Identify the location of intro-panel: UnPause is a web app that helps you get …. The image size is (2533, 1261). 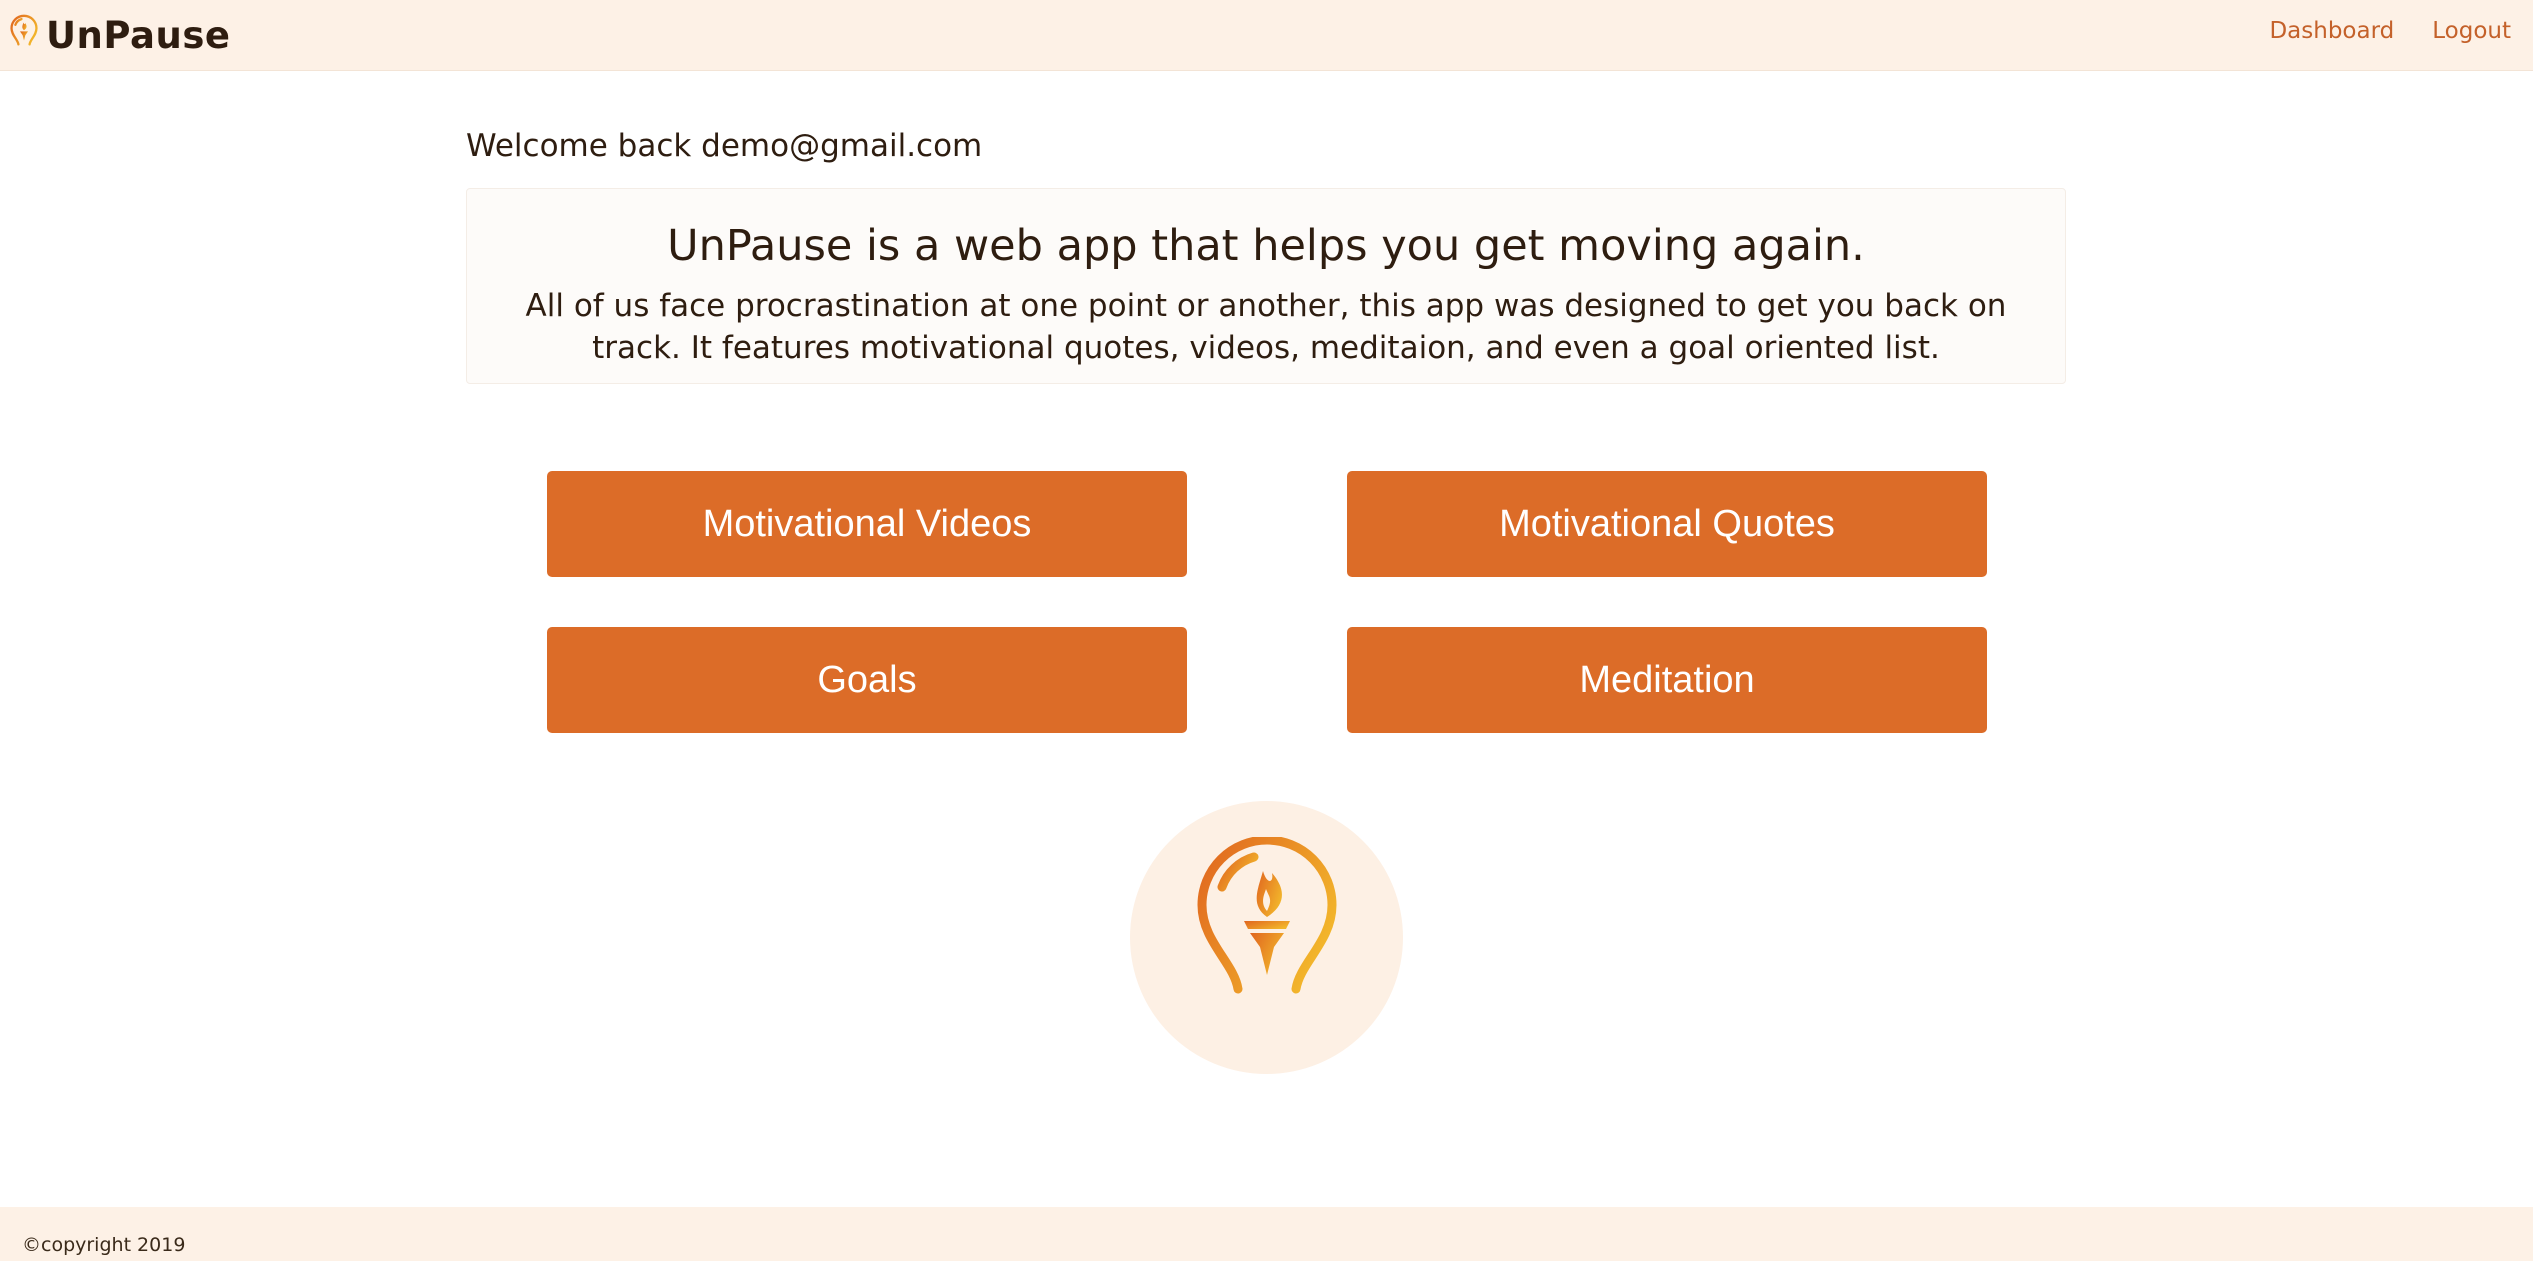
(1266, 286).